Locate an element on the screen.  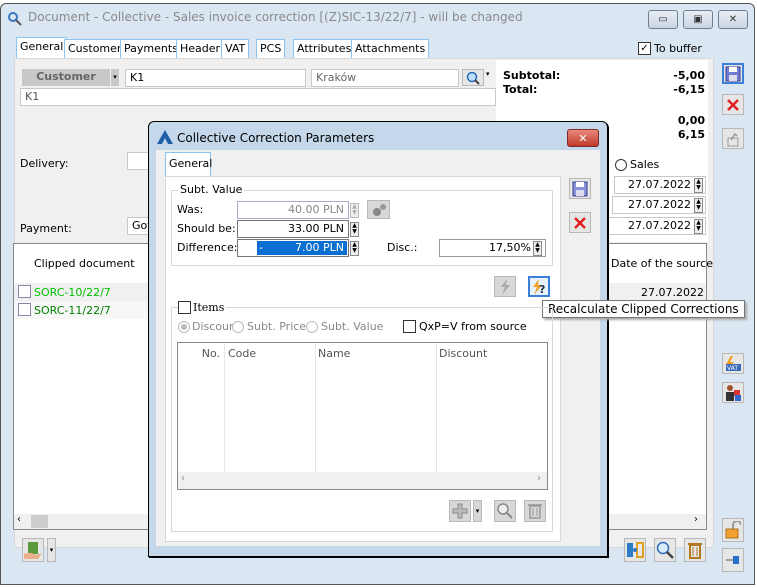
tab-payments: Payments is located at coordinates (151, 49).